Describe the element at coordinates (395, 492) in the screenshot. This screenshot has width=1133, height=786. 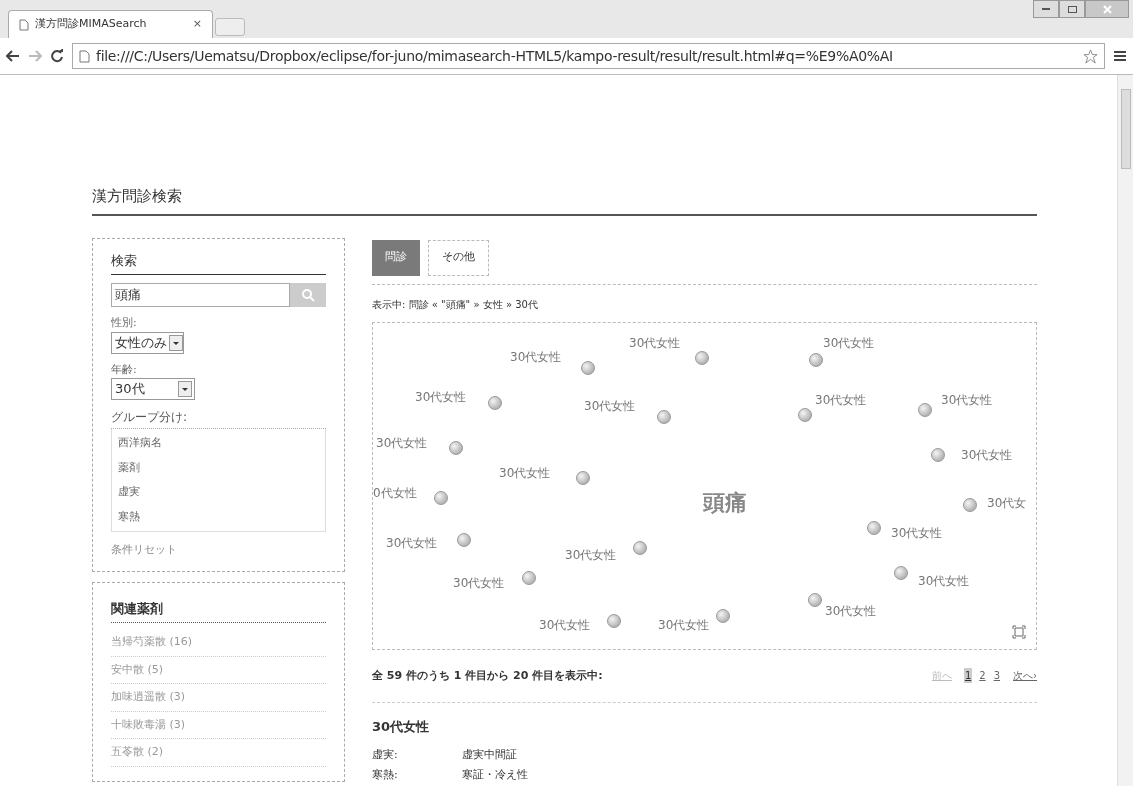
I see `node-label: 0代女性` at that location.